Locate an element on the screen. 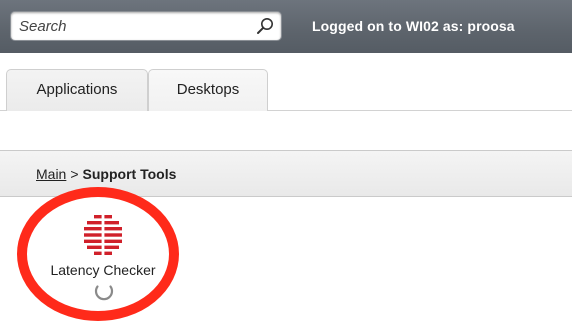  breadcrumb-bar: Main > Support Tools is located at coordinates (286, 173).